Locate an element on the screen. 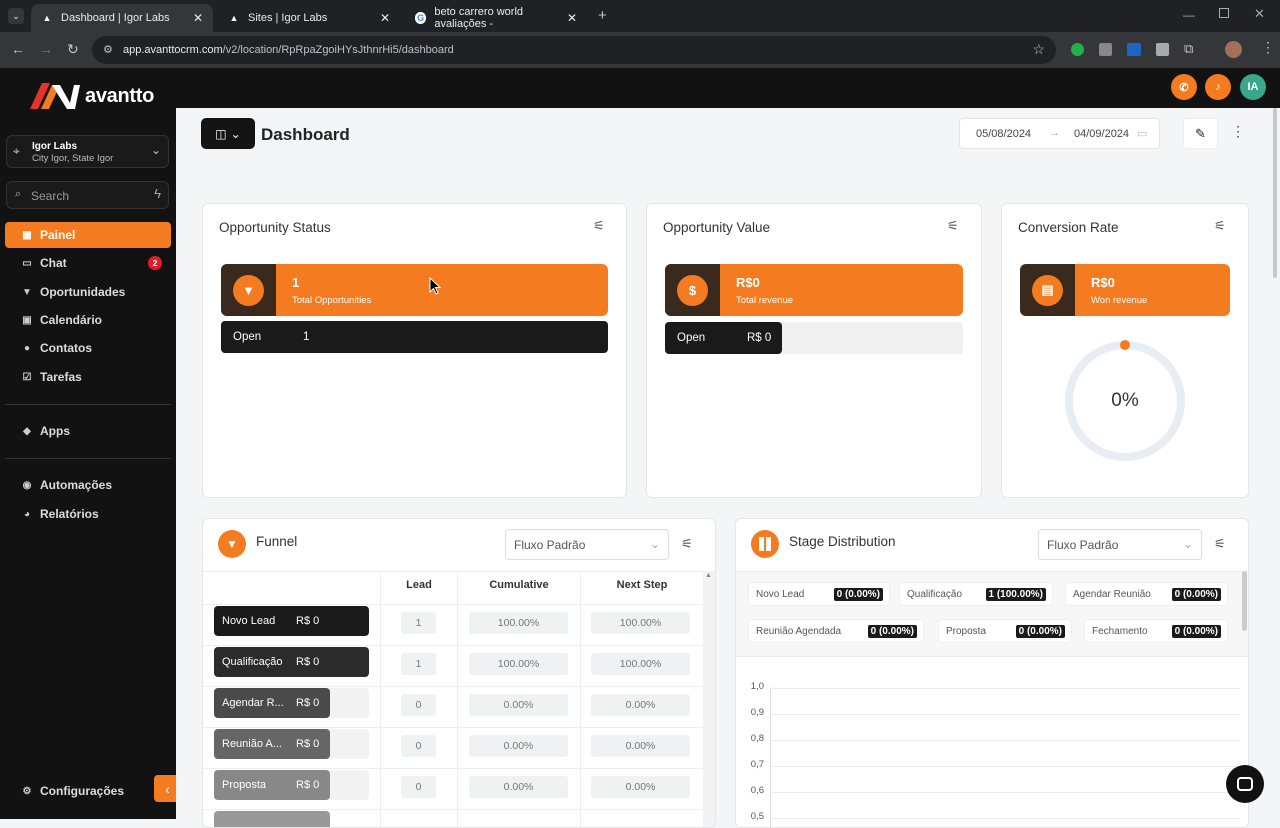 The height and width of the screenshot is (828, 1280). location-switcher: ⌖ Igor Labs City Igor, State Igor ⌄ is located at coordinates (87, 151).